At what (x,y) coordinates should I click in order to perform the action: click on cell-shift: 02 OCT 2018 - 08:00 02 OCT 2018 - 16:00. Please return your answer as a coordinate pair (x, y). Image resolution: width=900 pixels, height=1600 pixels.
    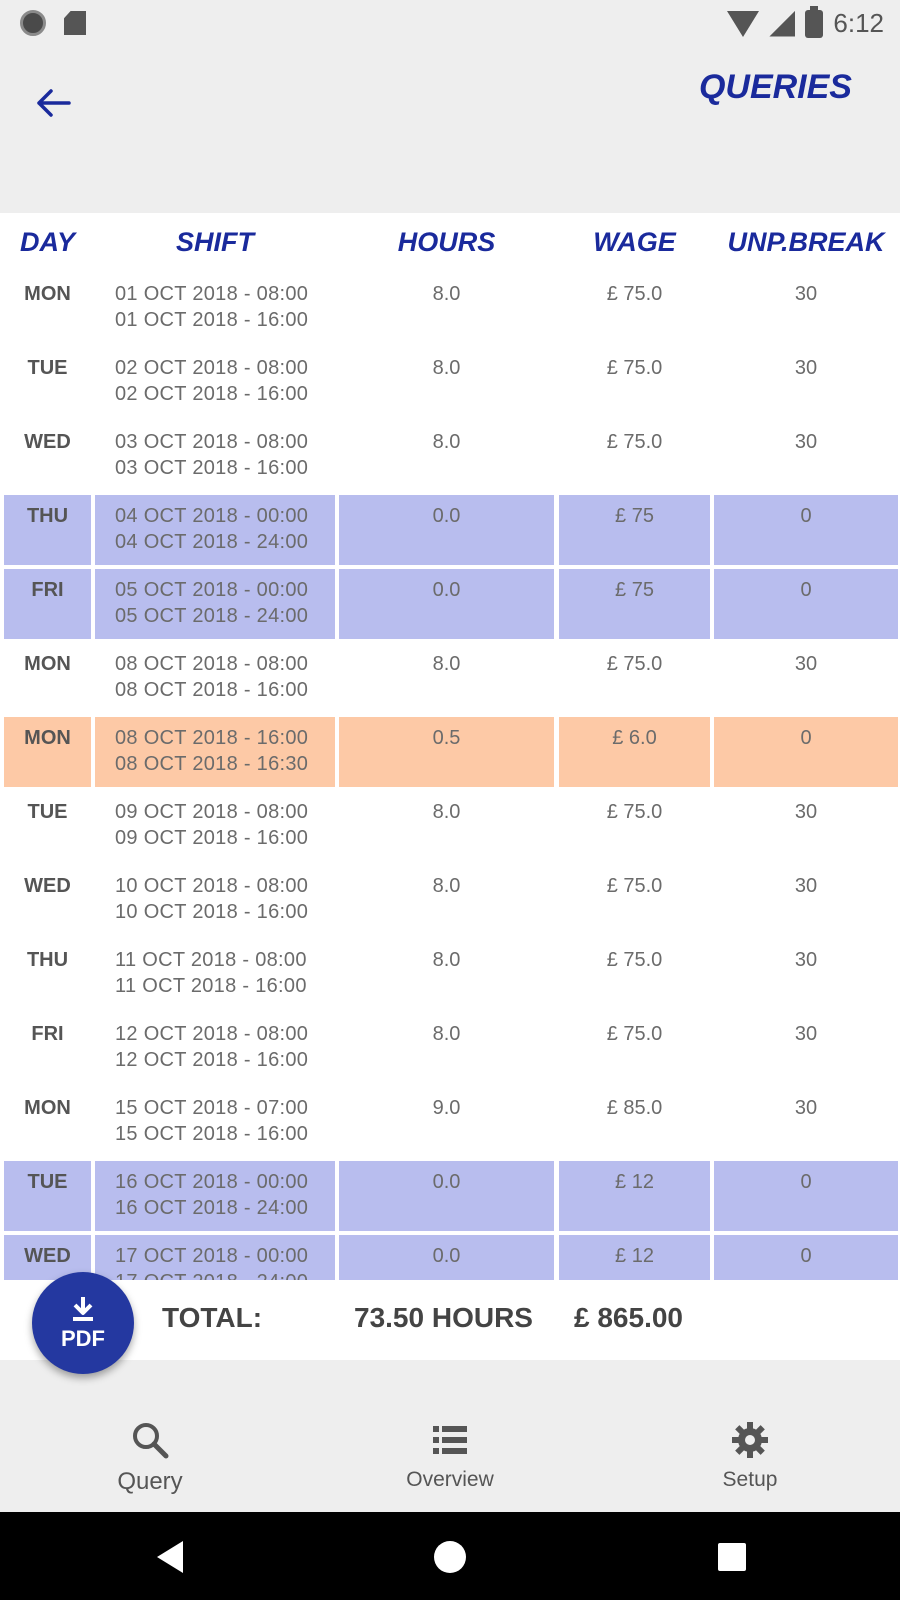
    Looking at the image, I should click on (215, 382).